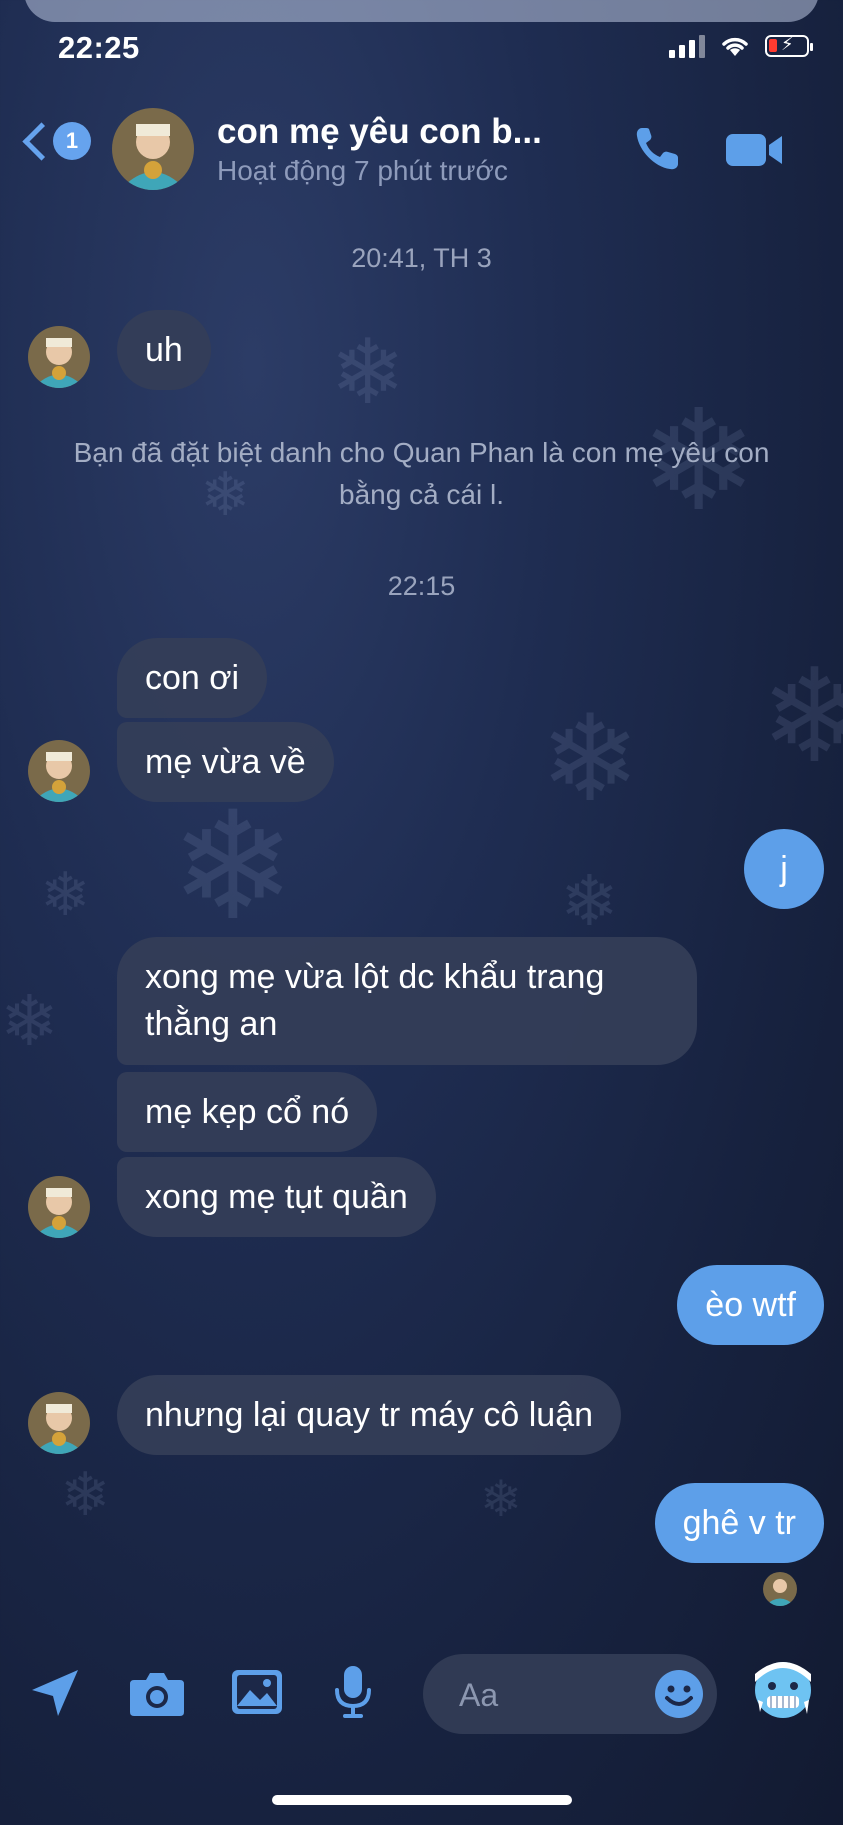 This screenshot has width=843, height=1825. I want to click on message-line: xong mẹ vừa lột dc khẩu trang, so click(375, 977).